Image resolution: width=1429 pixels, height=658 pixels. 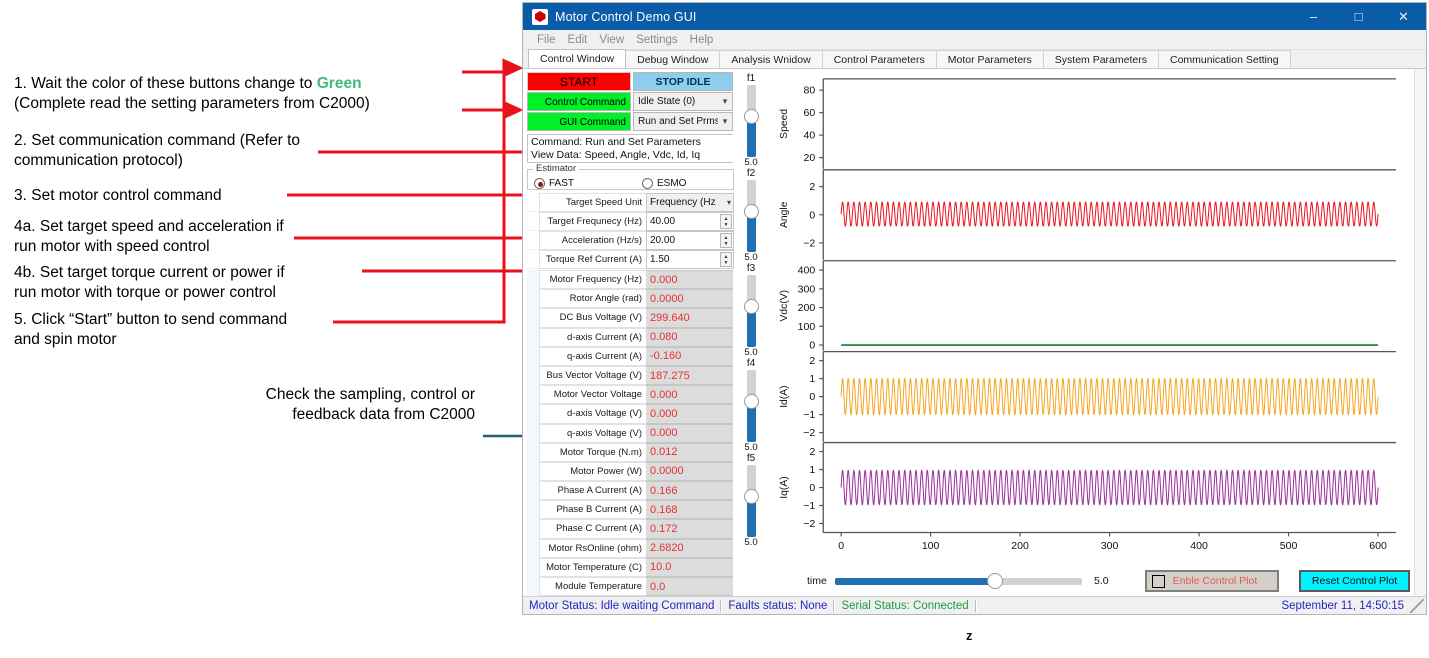 What do you see at coordinates (1087, 123) in the screenshot?
I see `chart-speed: 20 40 60 80 Speed` at bounding box center [1087, 123].